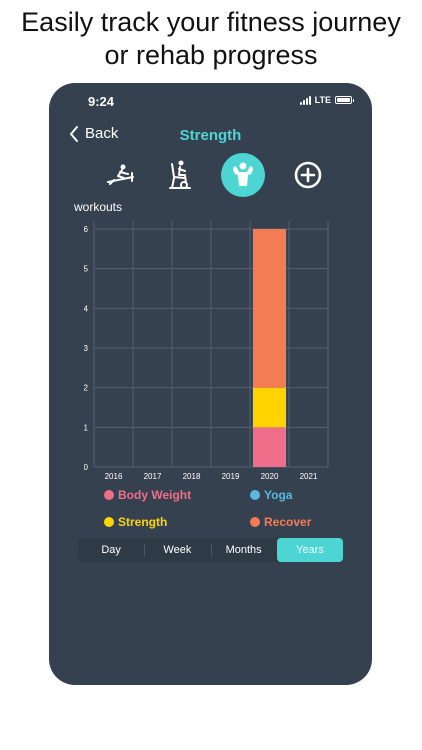  I want to click on legend-label: Recover, so click(288, 522).